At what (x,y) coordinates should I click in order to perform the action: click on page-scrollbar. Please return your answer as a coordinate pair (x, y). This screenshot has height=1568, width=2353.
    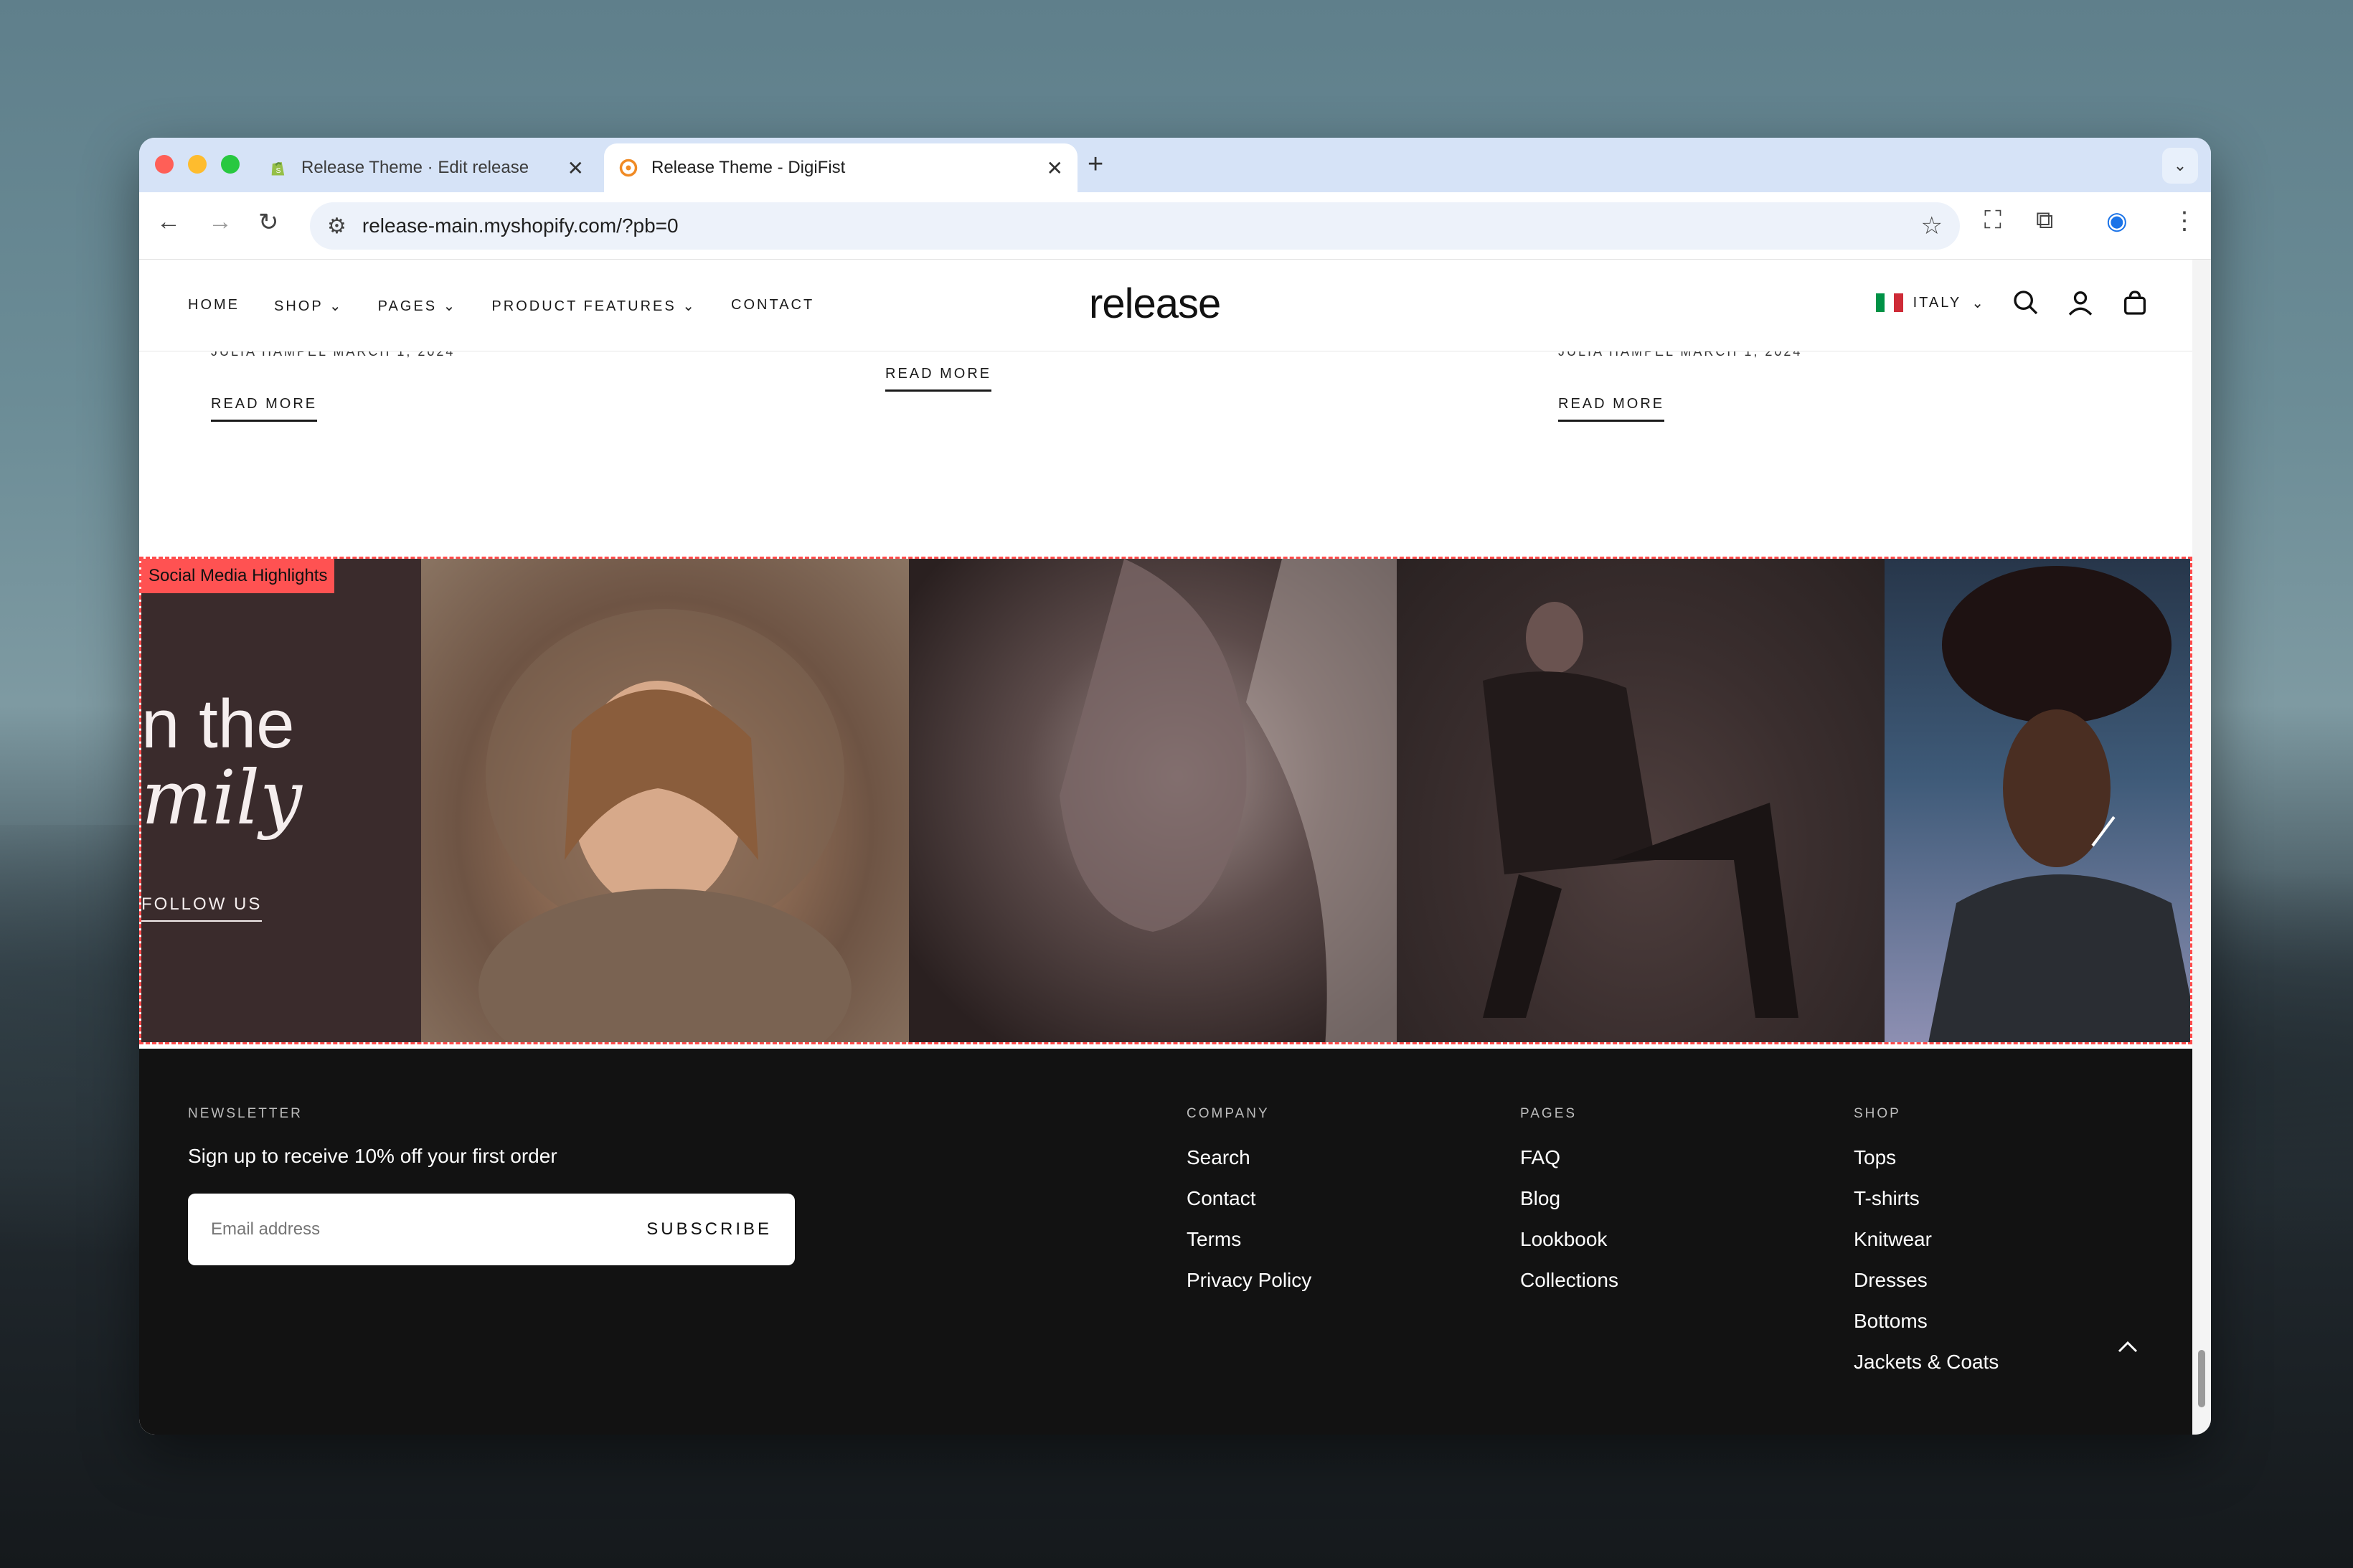
    Looking at the image, I should click on (2202, 848).